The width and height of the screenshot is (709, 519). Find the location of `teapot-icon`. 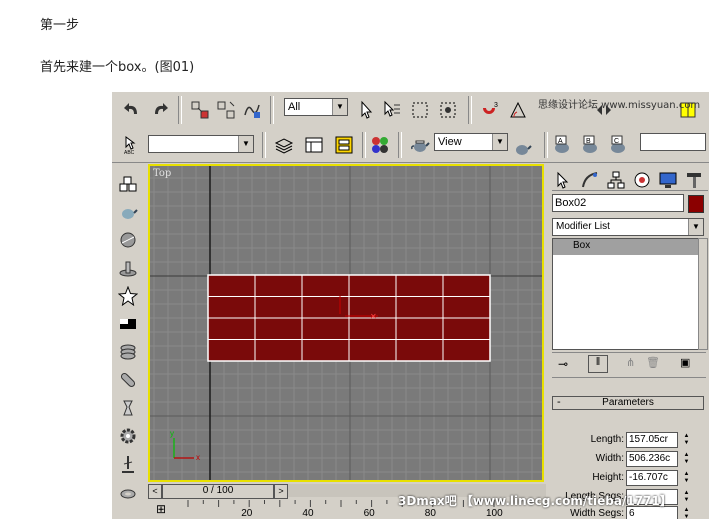

teapot-icon is located at coordinates (420, 146).